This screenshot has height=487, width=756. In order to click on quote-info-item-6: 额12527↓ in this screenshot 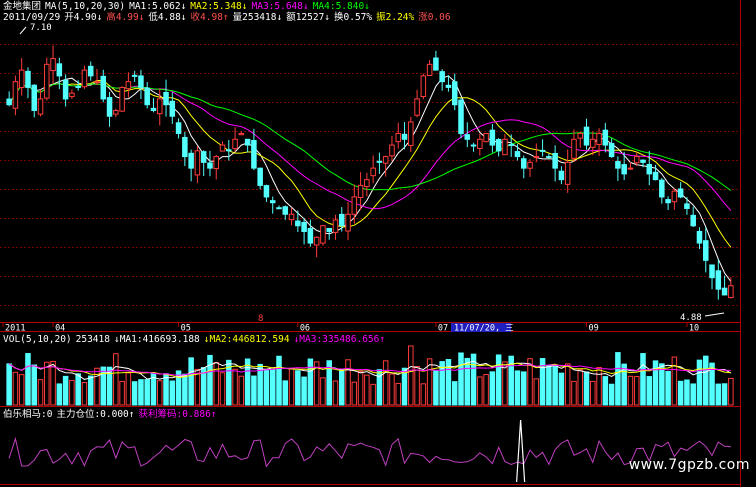, I will do `click(308, 17)`.